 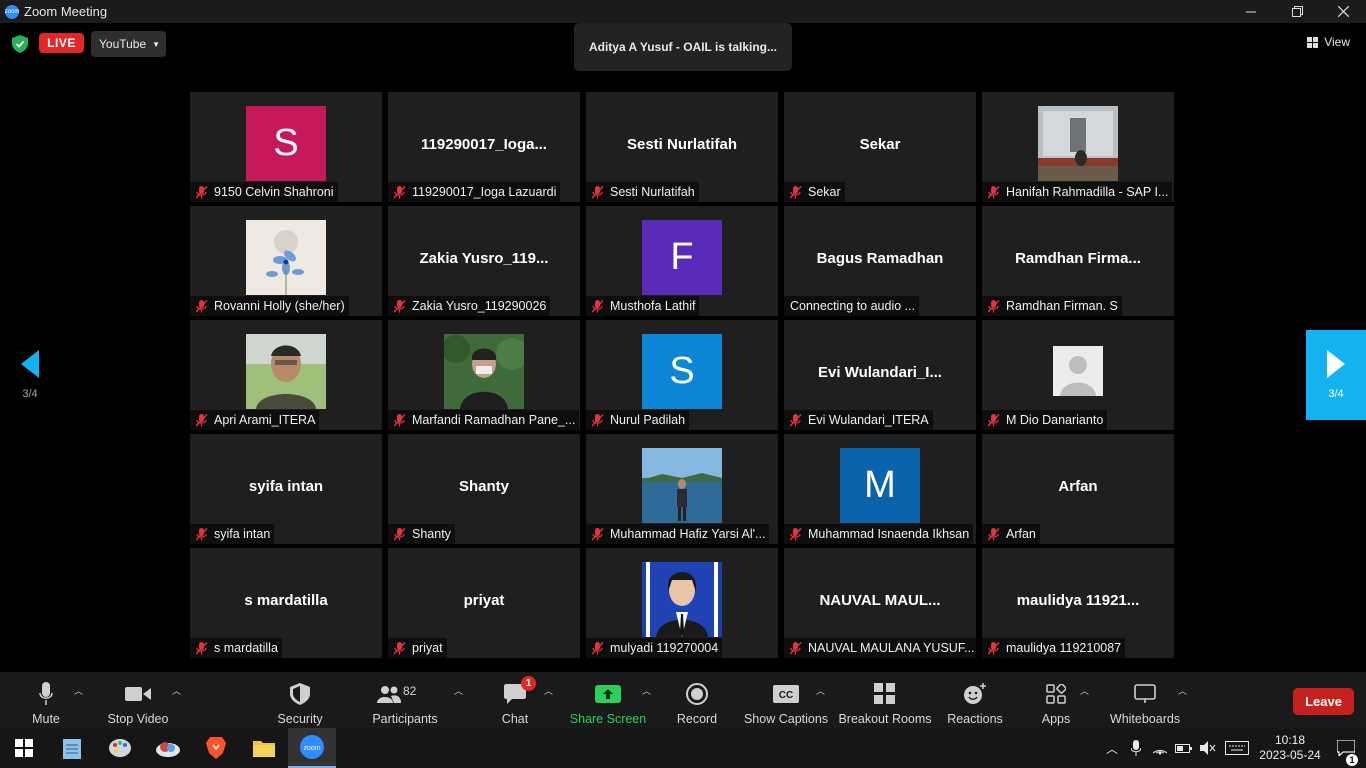 What do you see at coordinates (1323, 701) in the screenshot?
I see `leave-button: Leave` at bounding box center [1323, 701].